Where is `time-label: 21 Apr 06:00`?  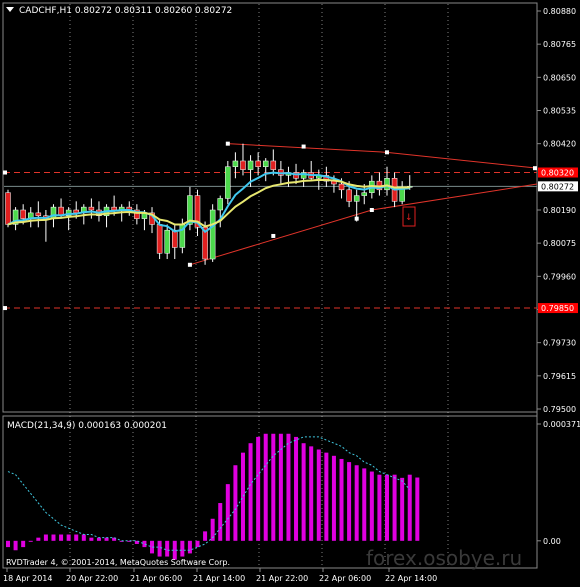 time-label: 21 Apr 06:00 is located at coordinates (156, 578).